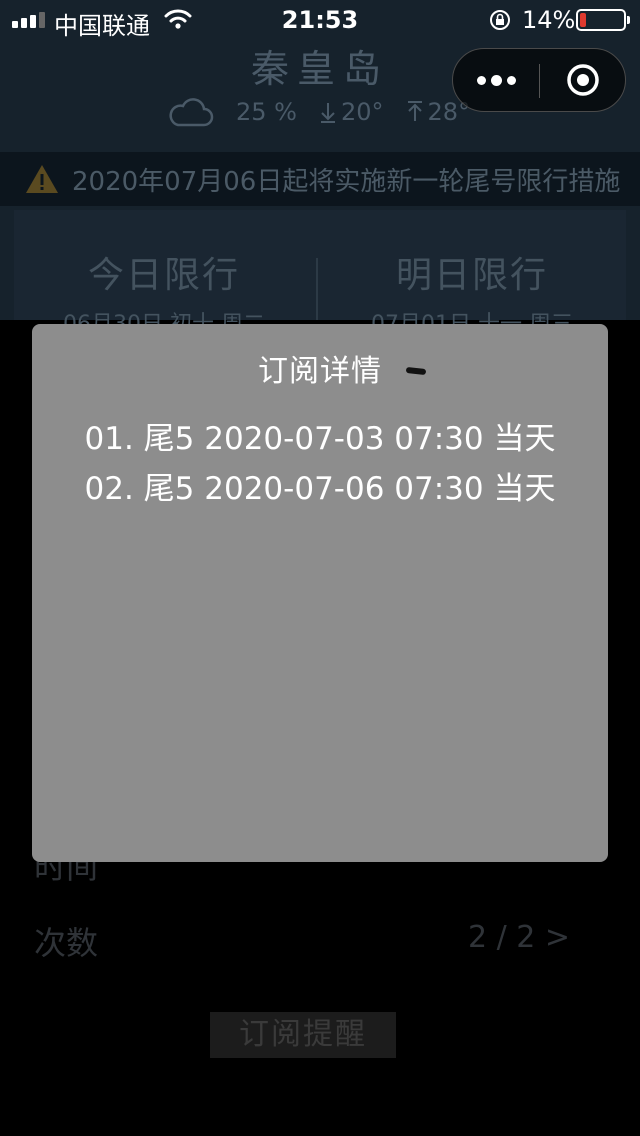 This screenshot has height=1136, width=640. I want to click on notice-text: 2020年07月06日起将实施新一轮尾号限行措施, so click(346, 181).